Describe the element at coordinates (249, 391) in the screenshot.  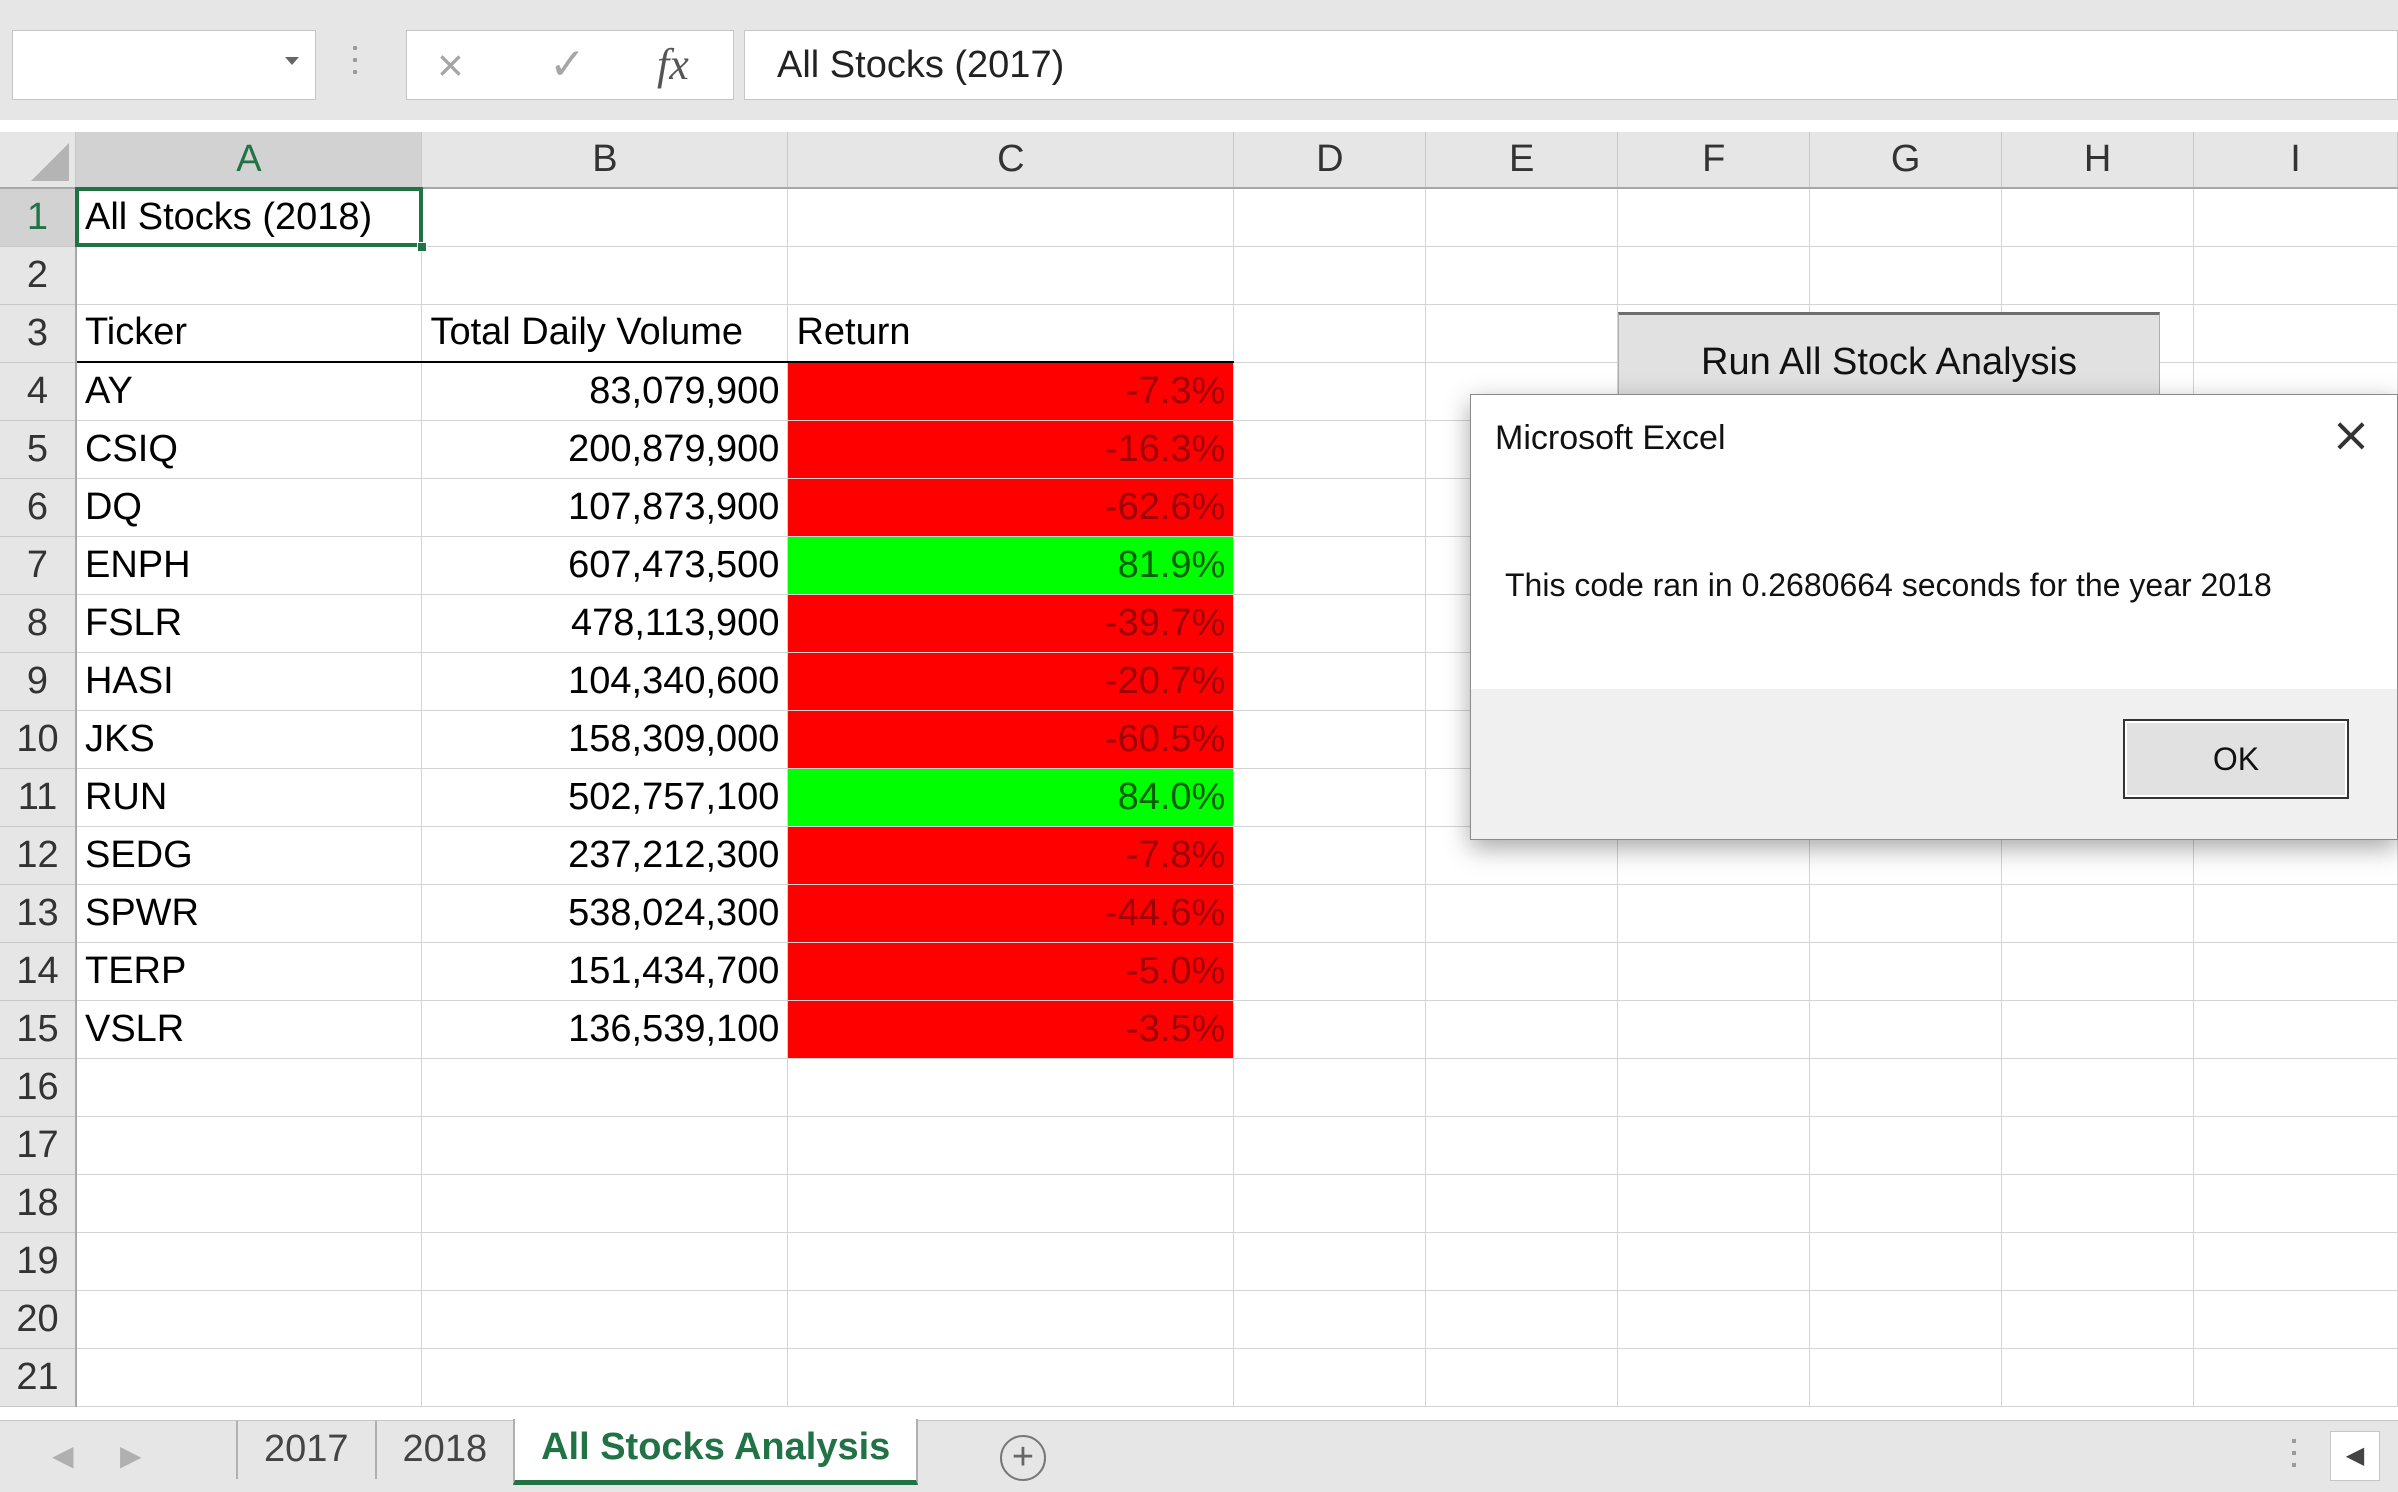
I see `cell-a: AY` at that location.